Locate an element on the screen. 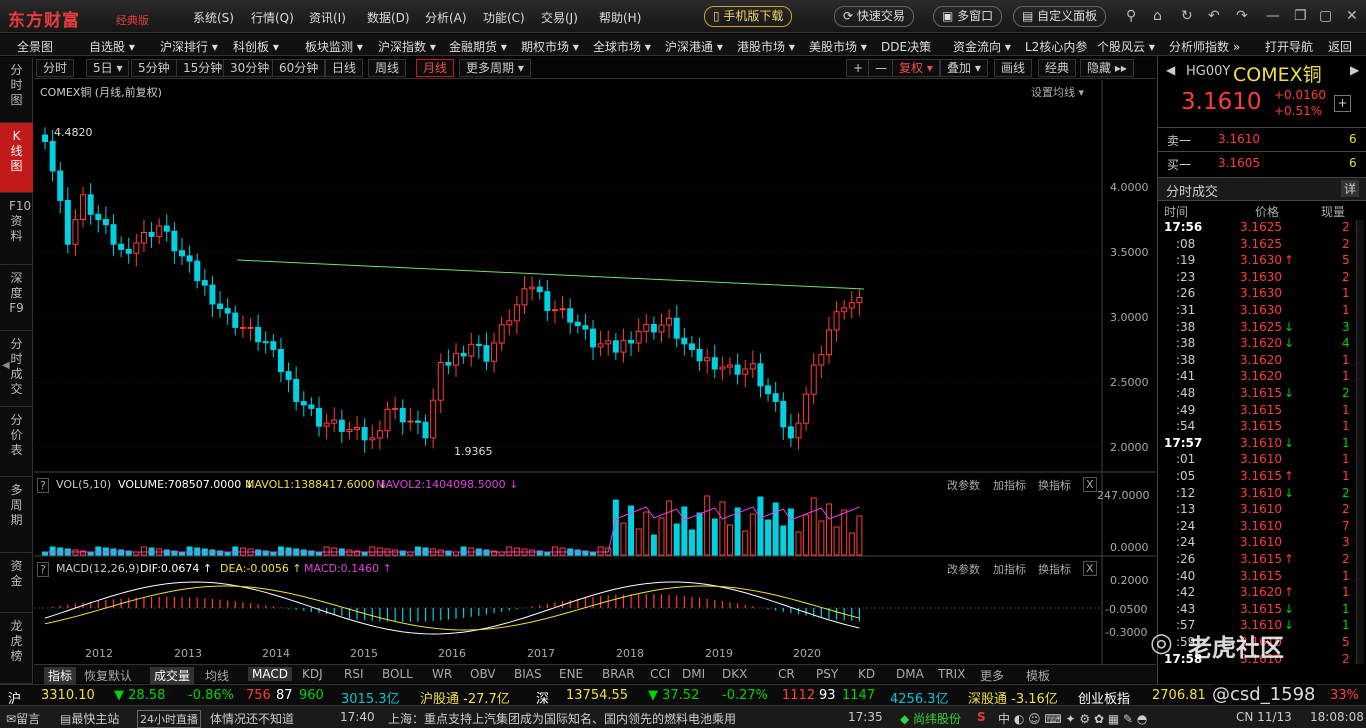  indicator-tab: 均线 is located at coordinates (217, 675).